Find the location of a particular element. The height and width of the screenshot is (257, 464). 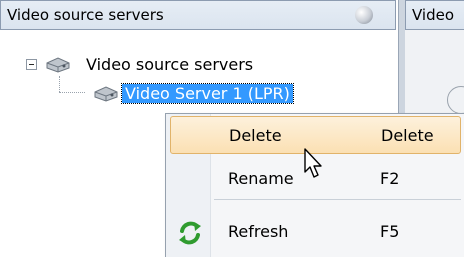

tree-child-node: Video Server 1 (LPR) is located at coordinates (199, 93).